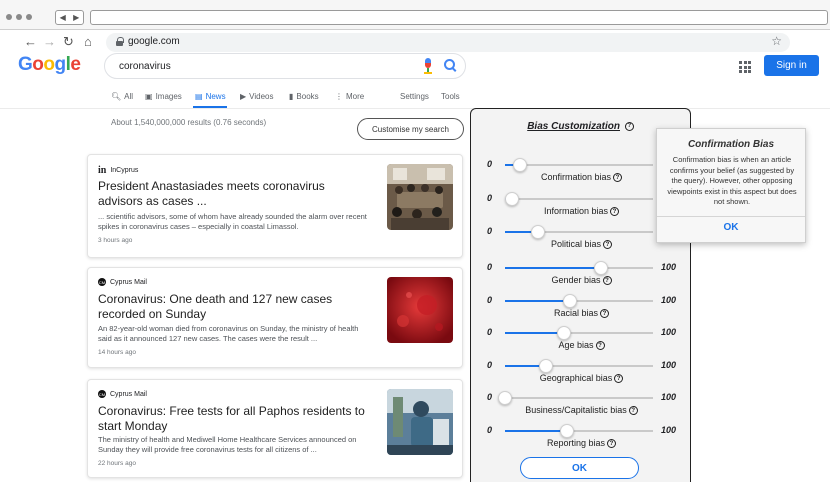 Image resolution: width=830 pixels, height=482 pixels. What do you see at coordinates (410, 129) in the screenshot?
I see `customise-search-button: Customise my search` at bounding box center [410, 129].